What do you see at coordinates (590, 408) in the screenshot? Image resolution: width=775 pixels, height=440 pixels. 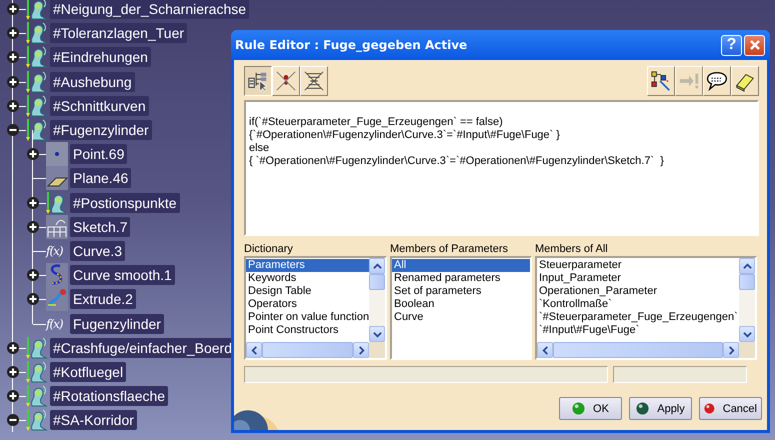 I see `dialog-button: OK` at bounding box center [590, 408].